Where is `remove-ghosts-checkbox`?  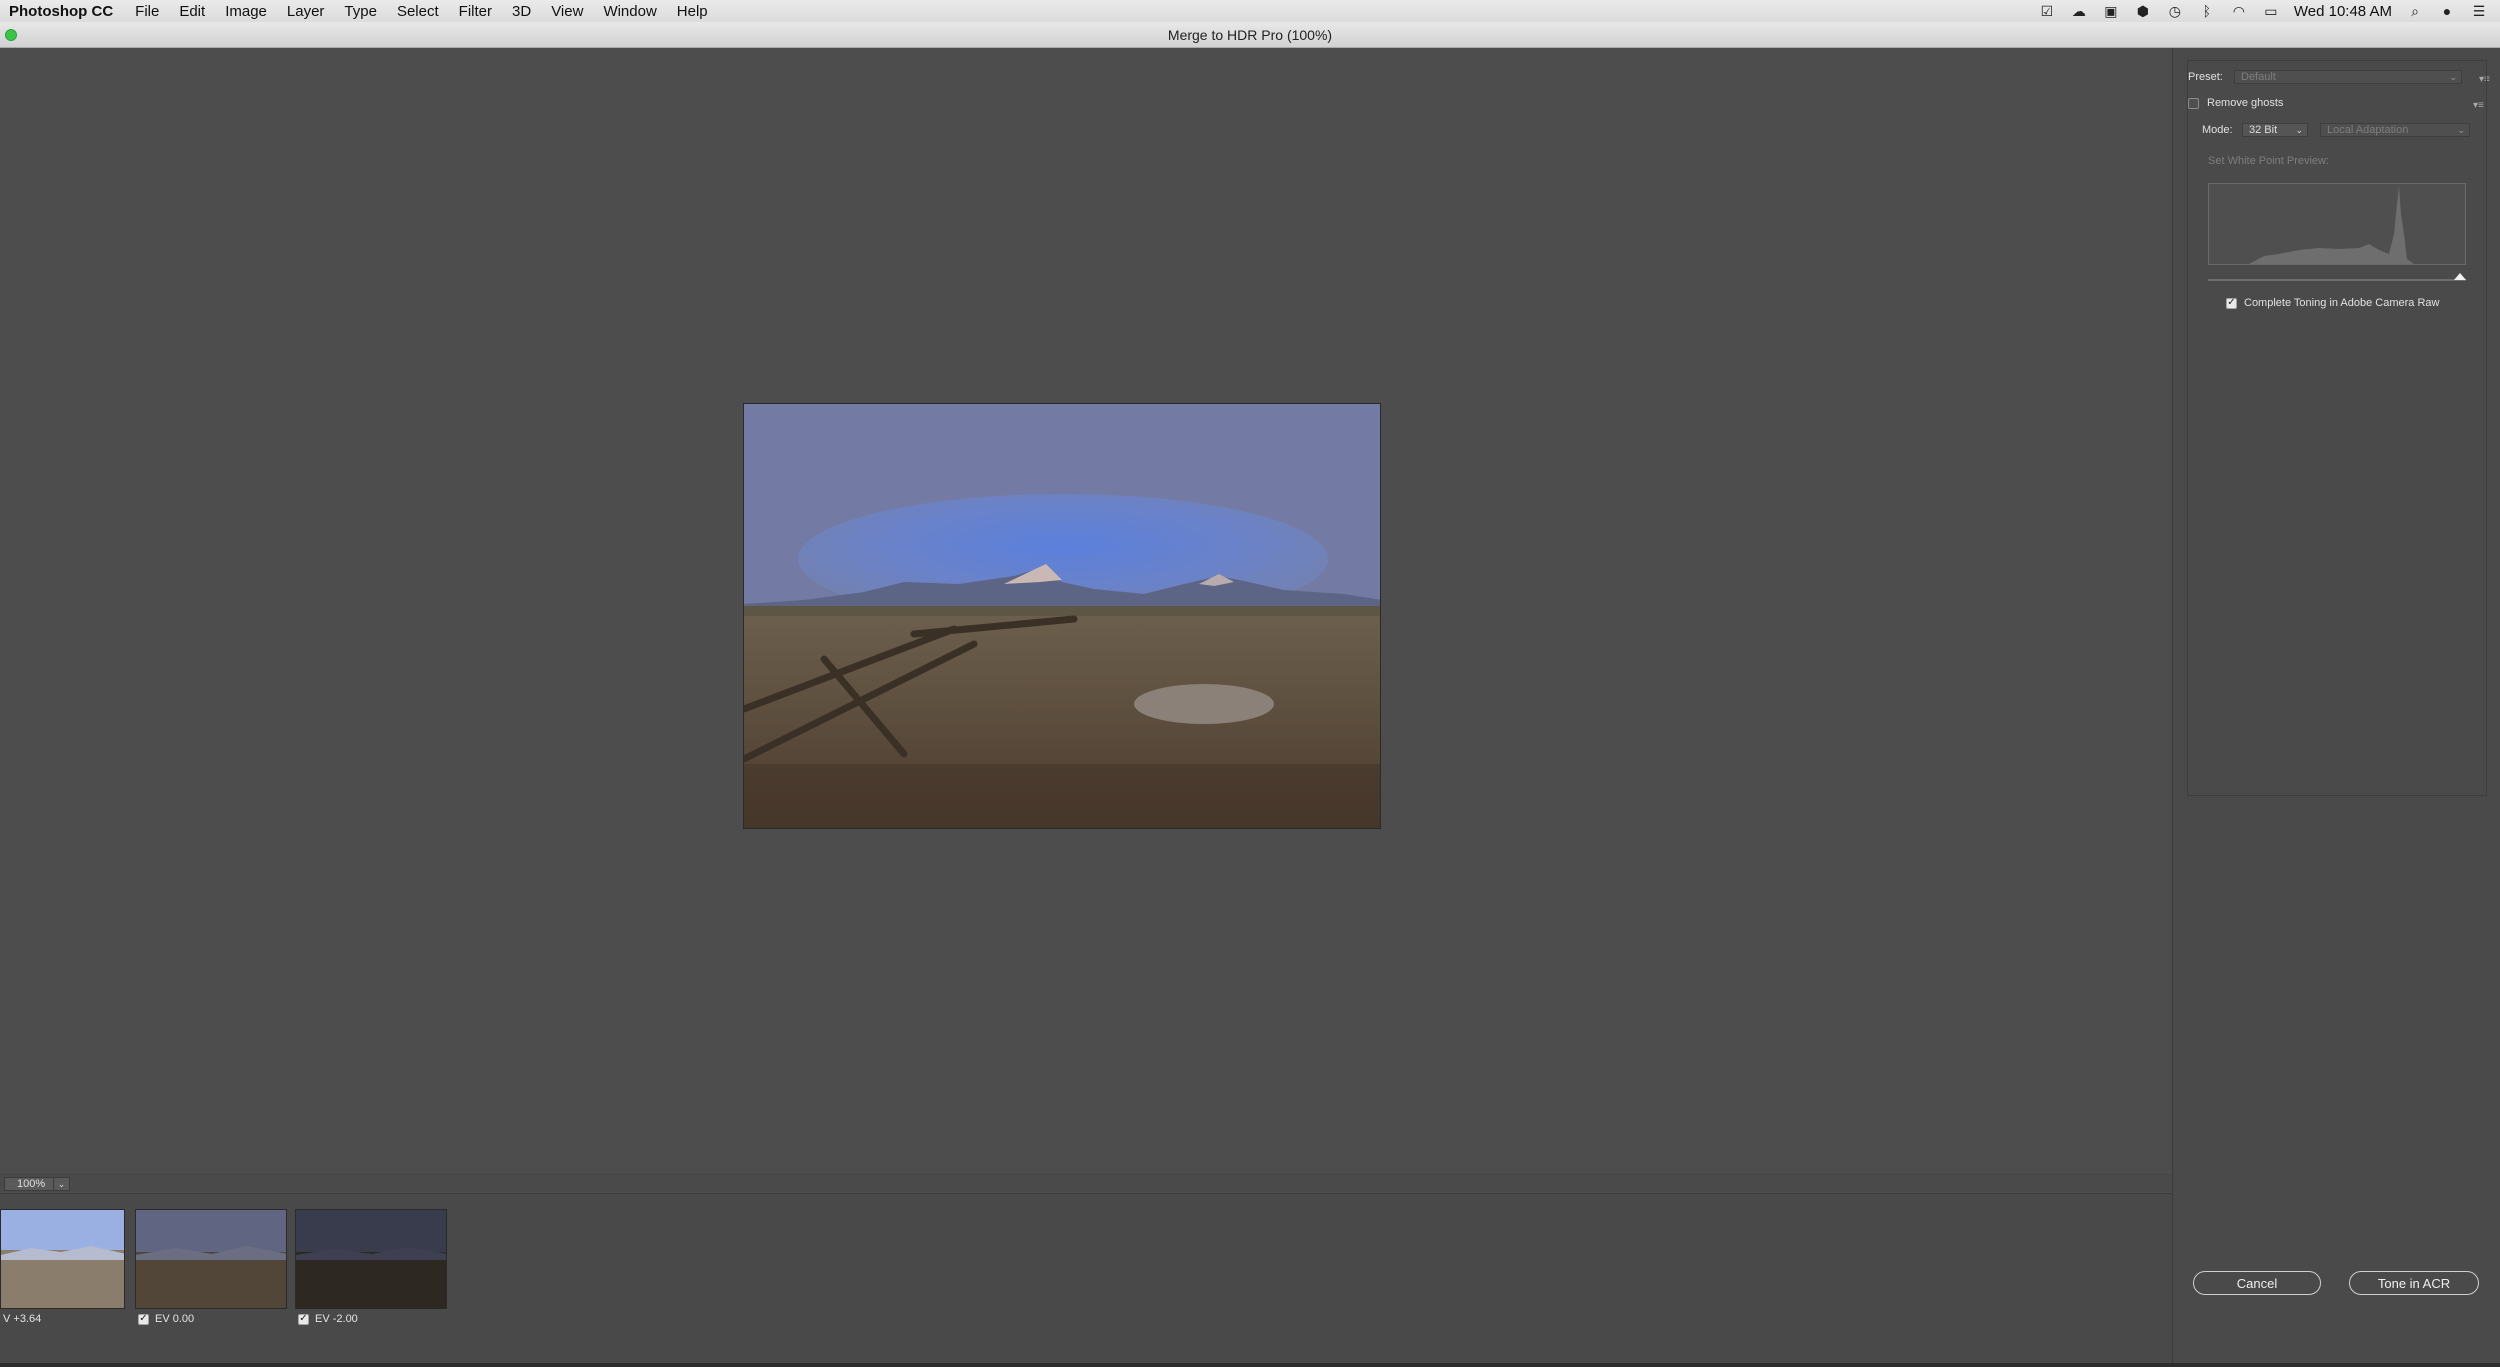
remove-ghosts-checkbox is located at coordinates (2193, 103).